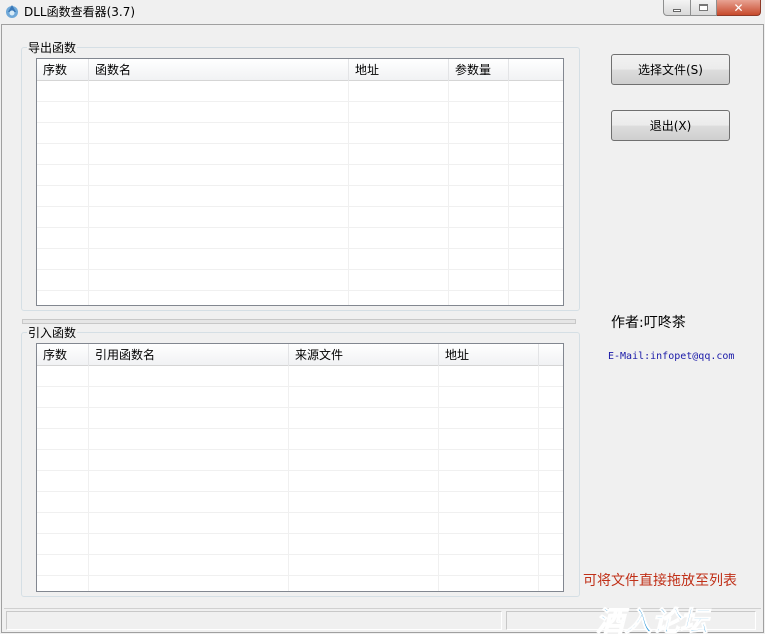  I want to click on forum-watermark-logo: 酒入论坛, so click(654, 619).